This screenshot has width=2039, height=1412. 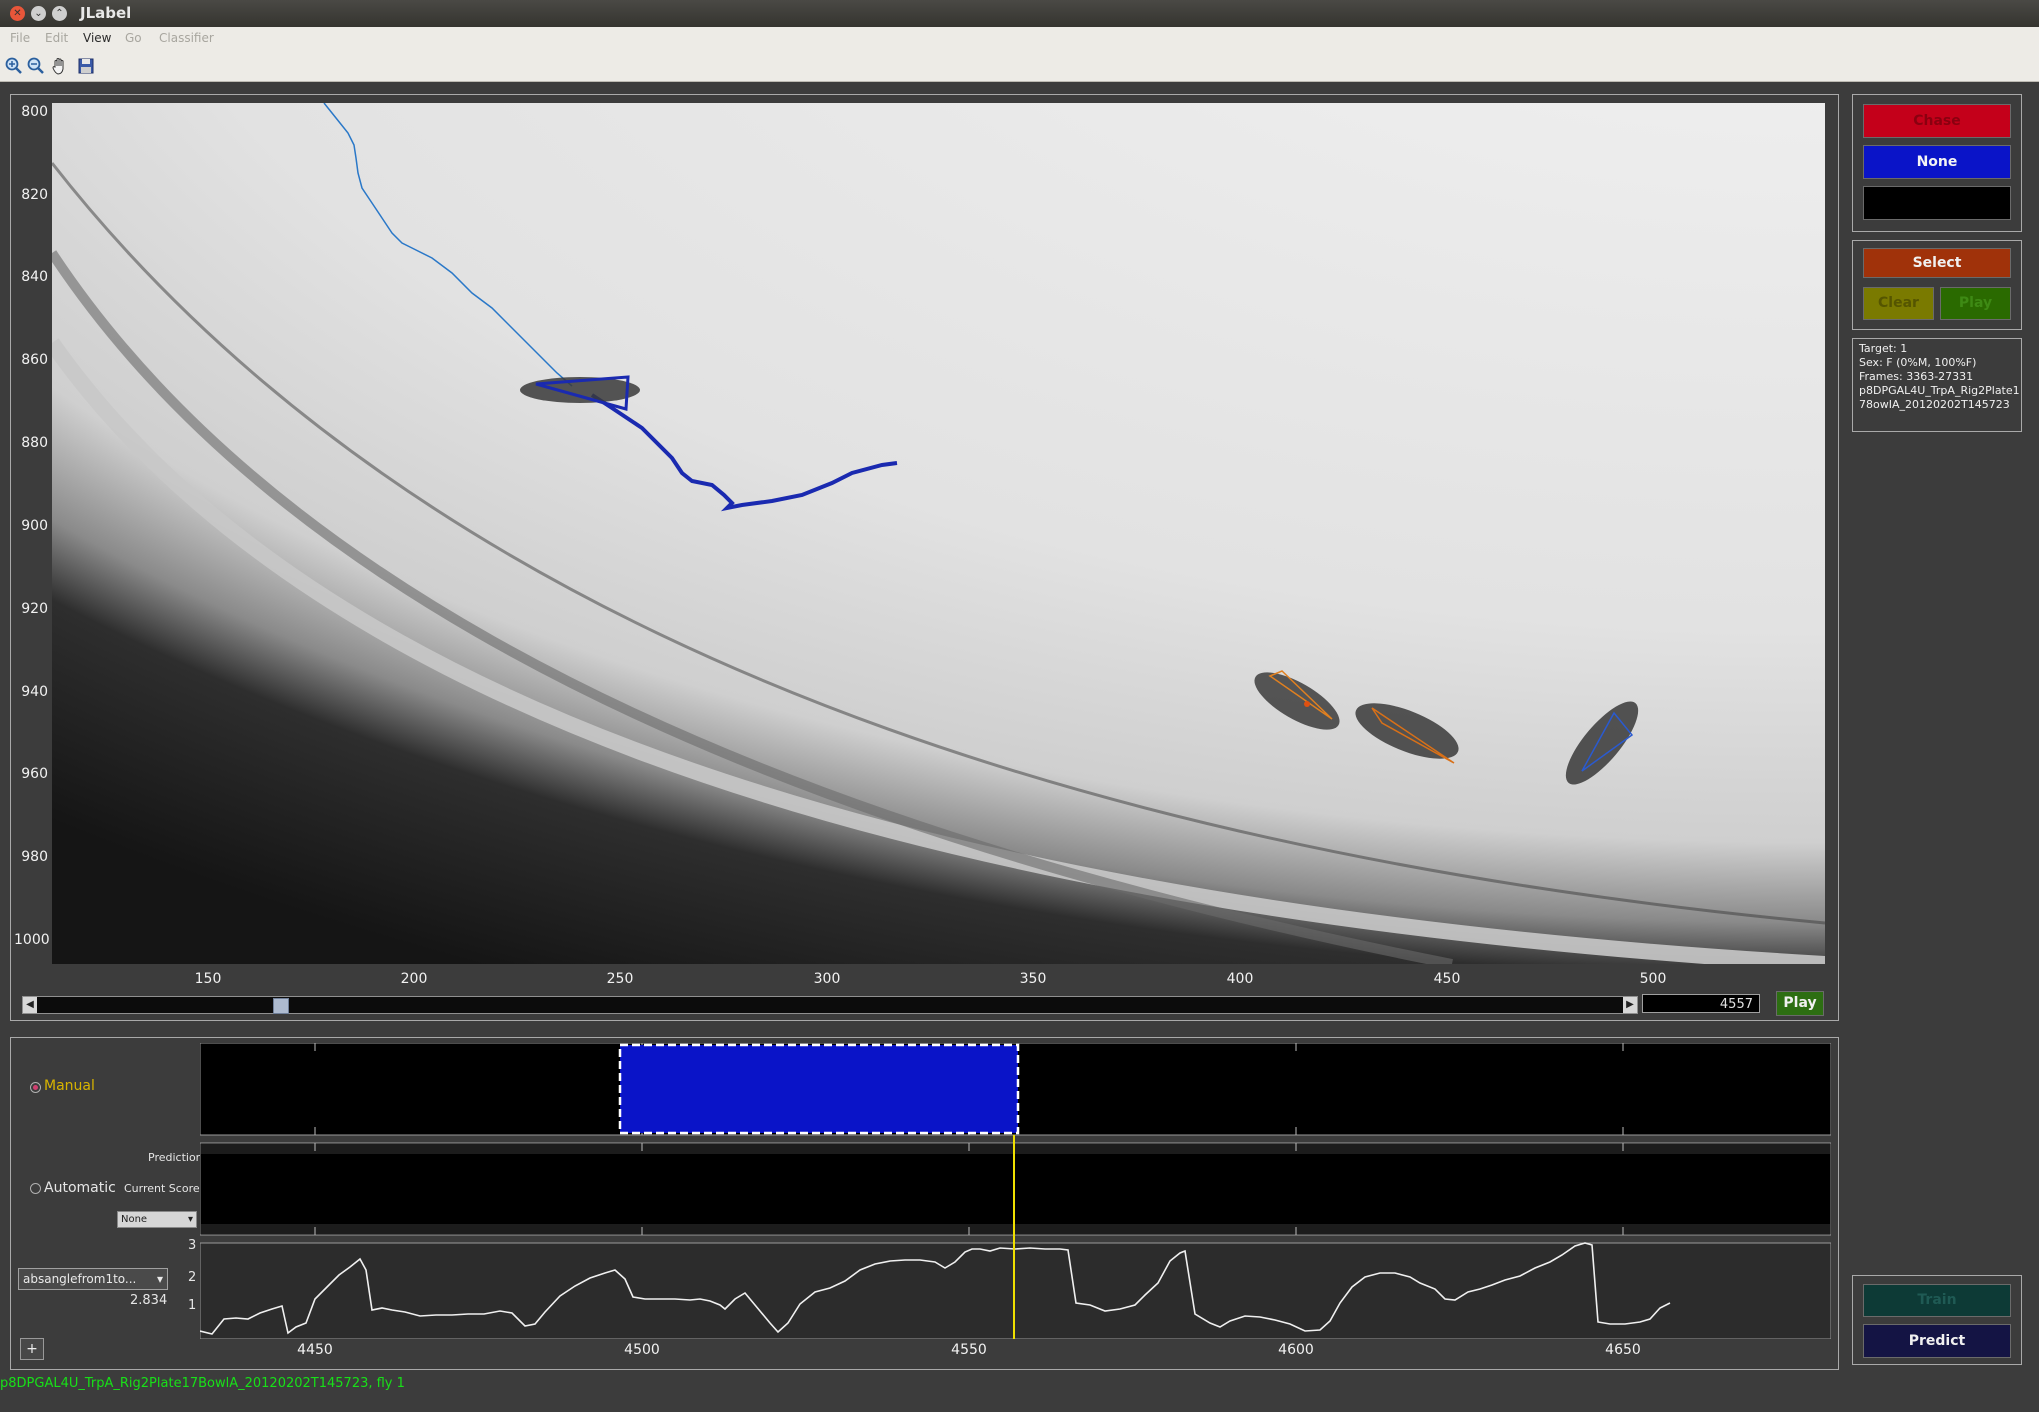 I want to click on zoom-out-icon, so click(x=36, y=66).